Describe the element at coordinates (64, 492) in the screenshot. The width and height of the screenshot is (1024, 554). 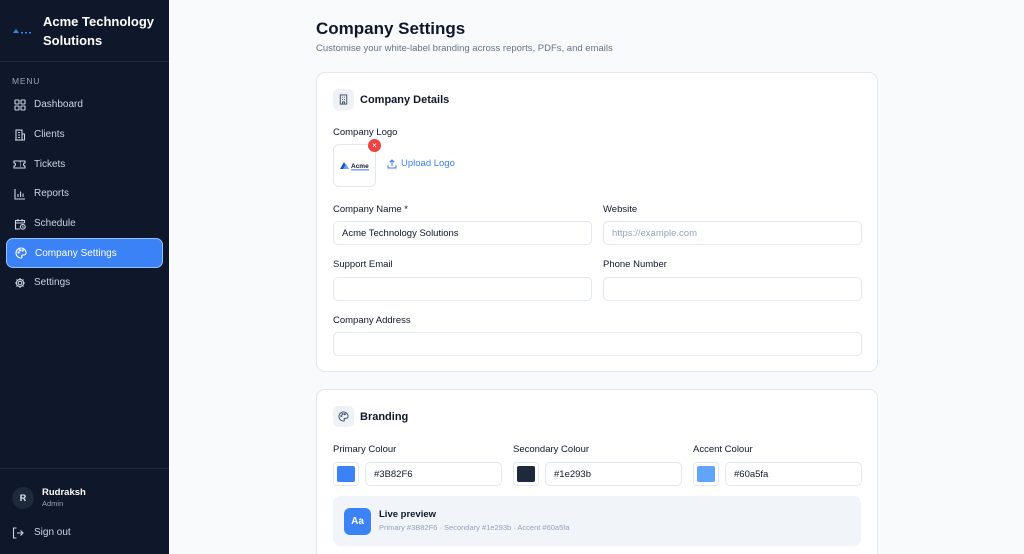
I see `user-name: Rudraksh` at that location.